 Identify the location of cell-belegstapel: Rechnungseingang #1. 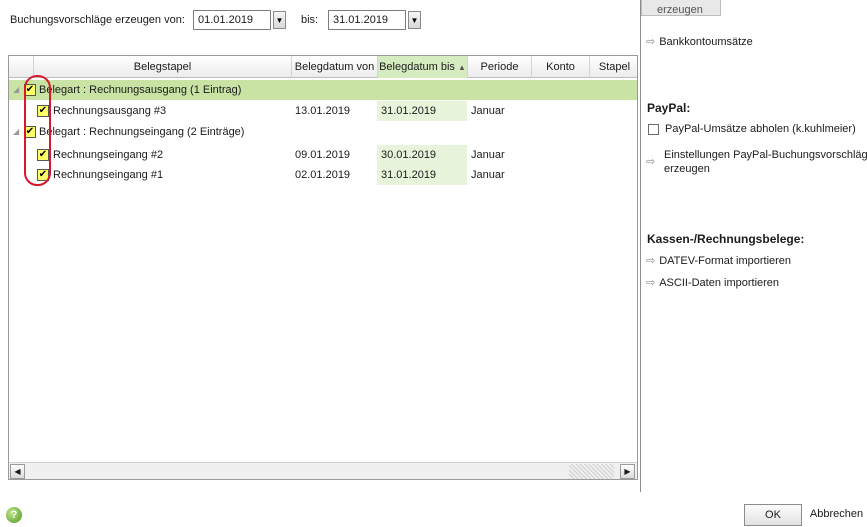
(108, 175).